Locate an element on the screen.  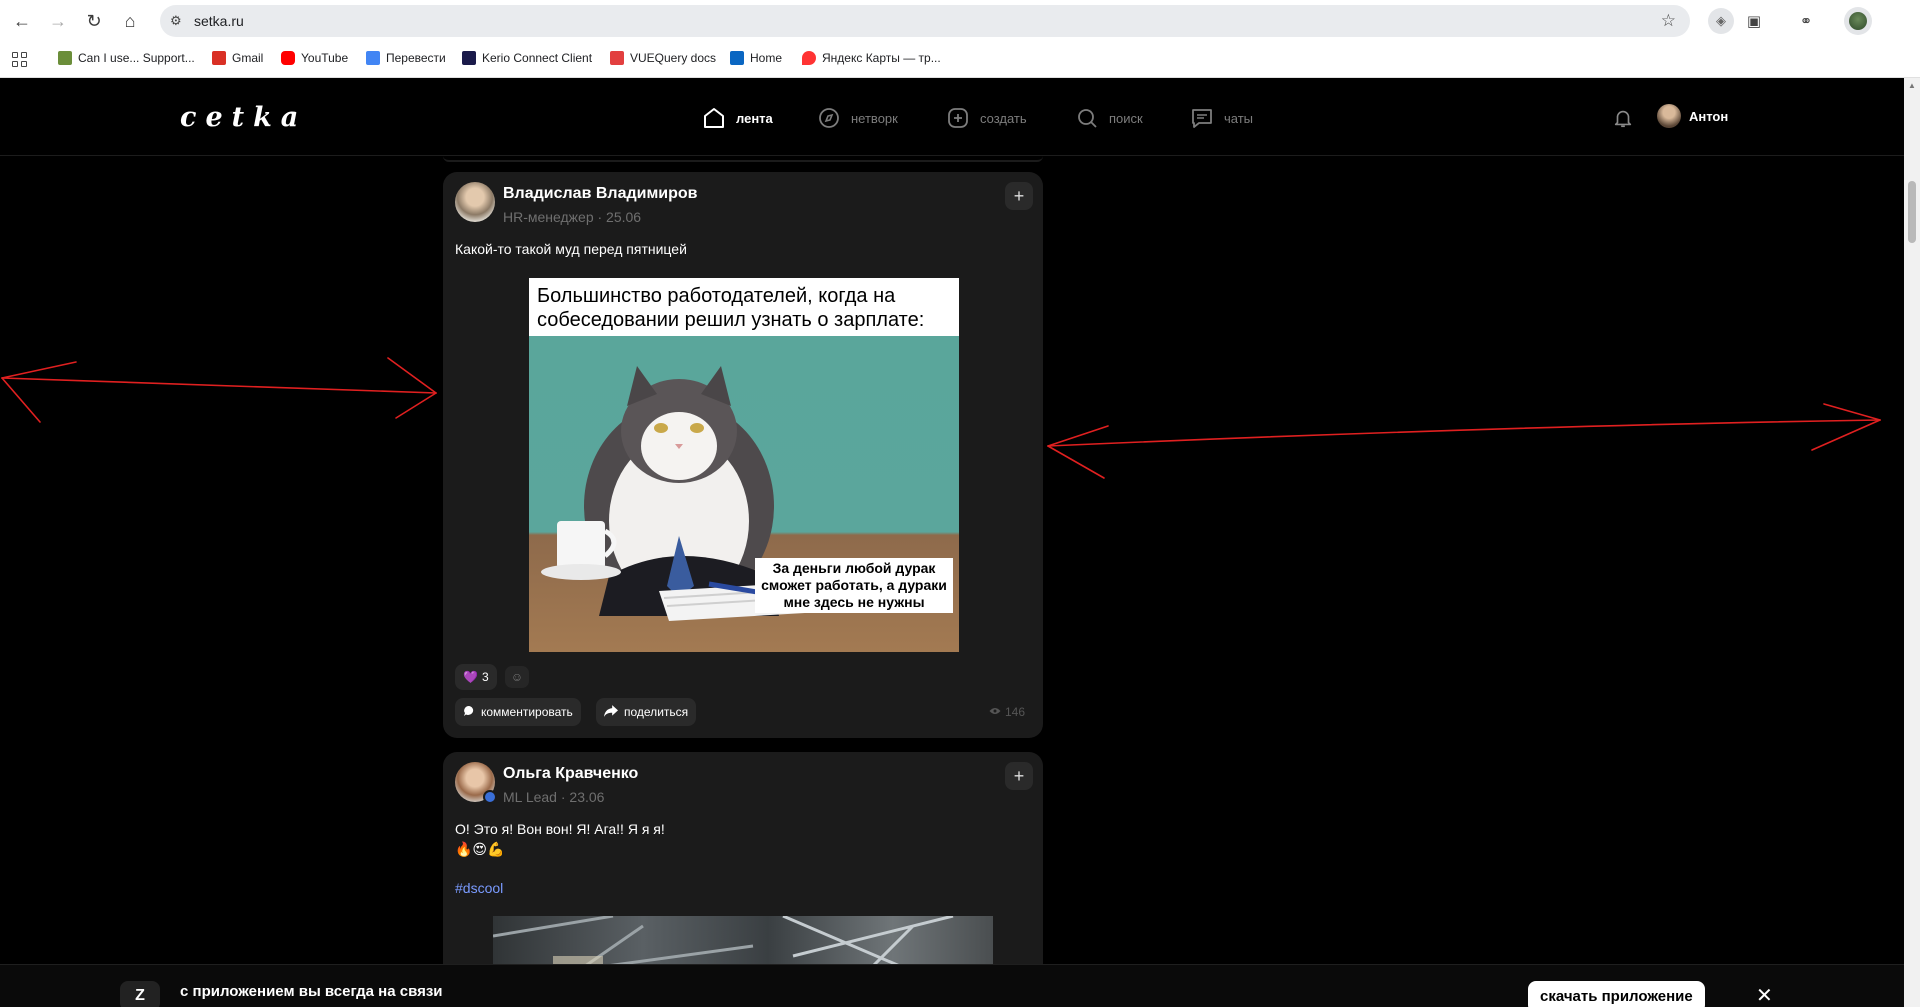
download-app-button: скачать приложение is located at coordinates (1616, 994).